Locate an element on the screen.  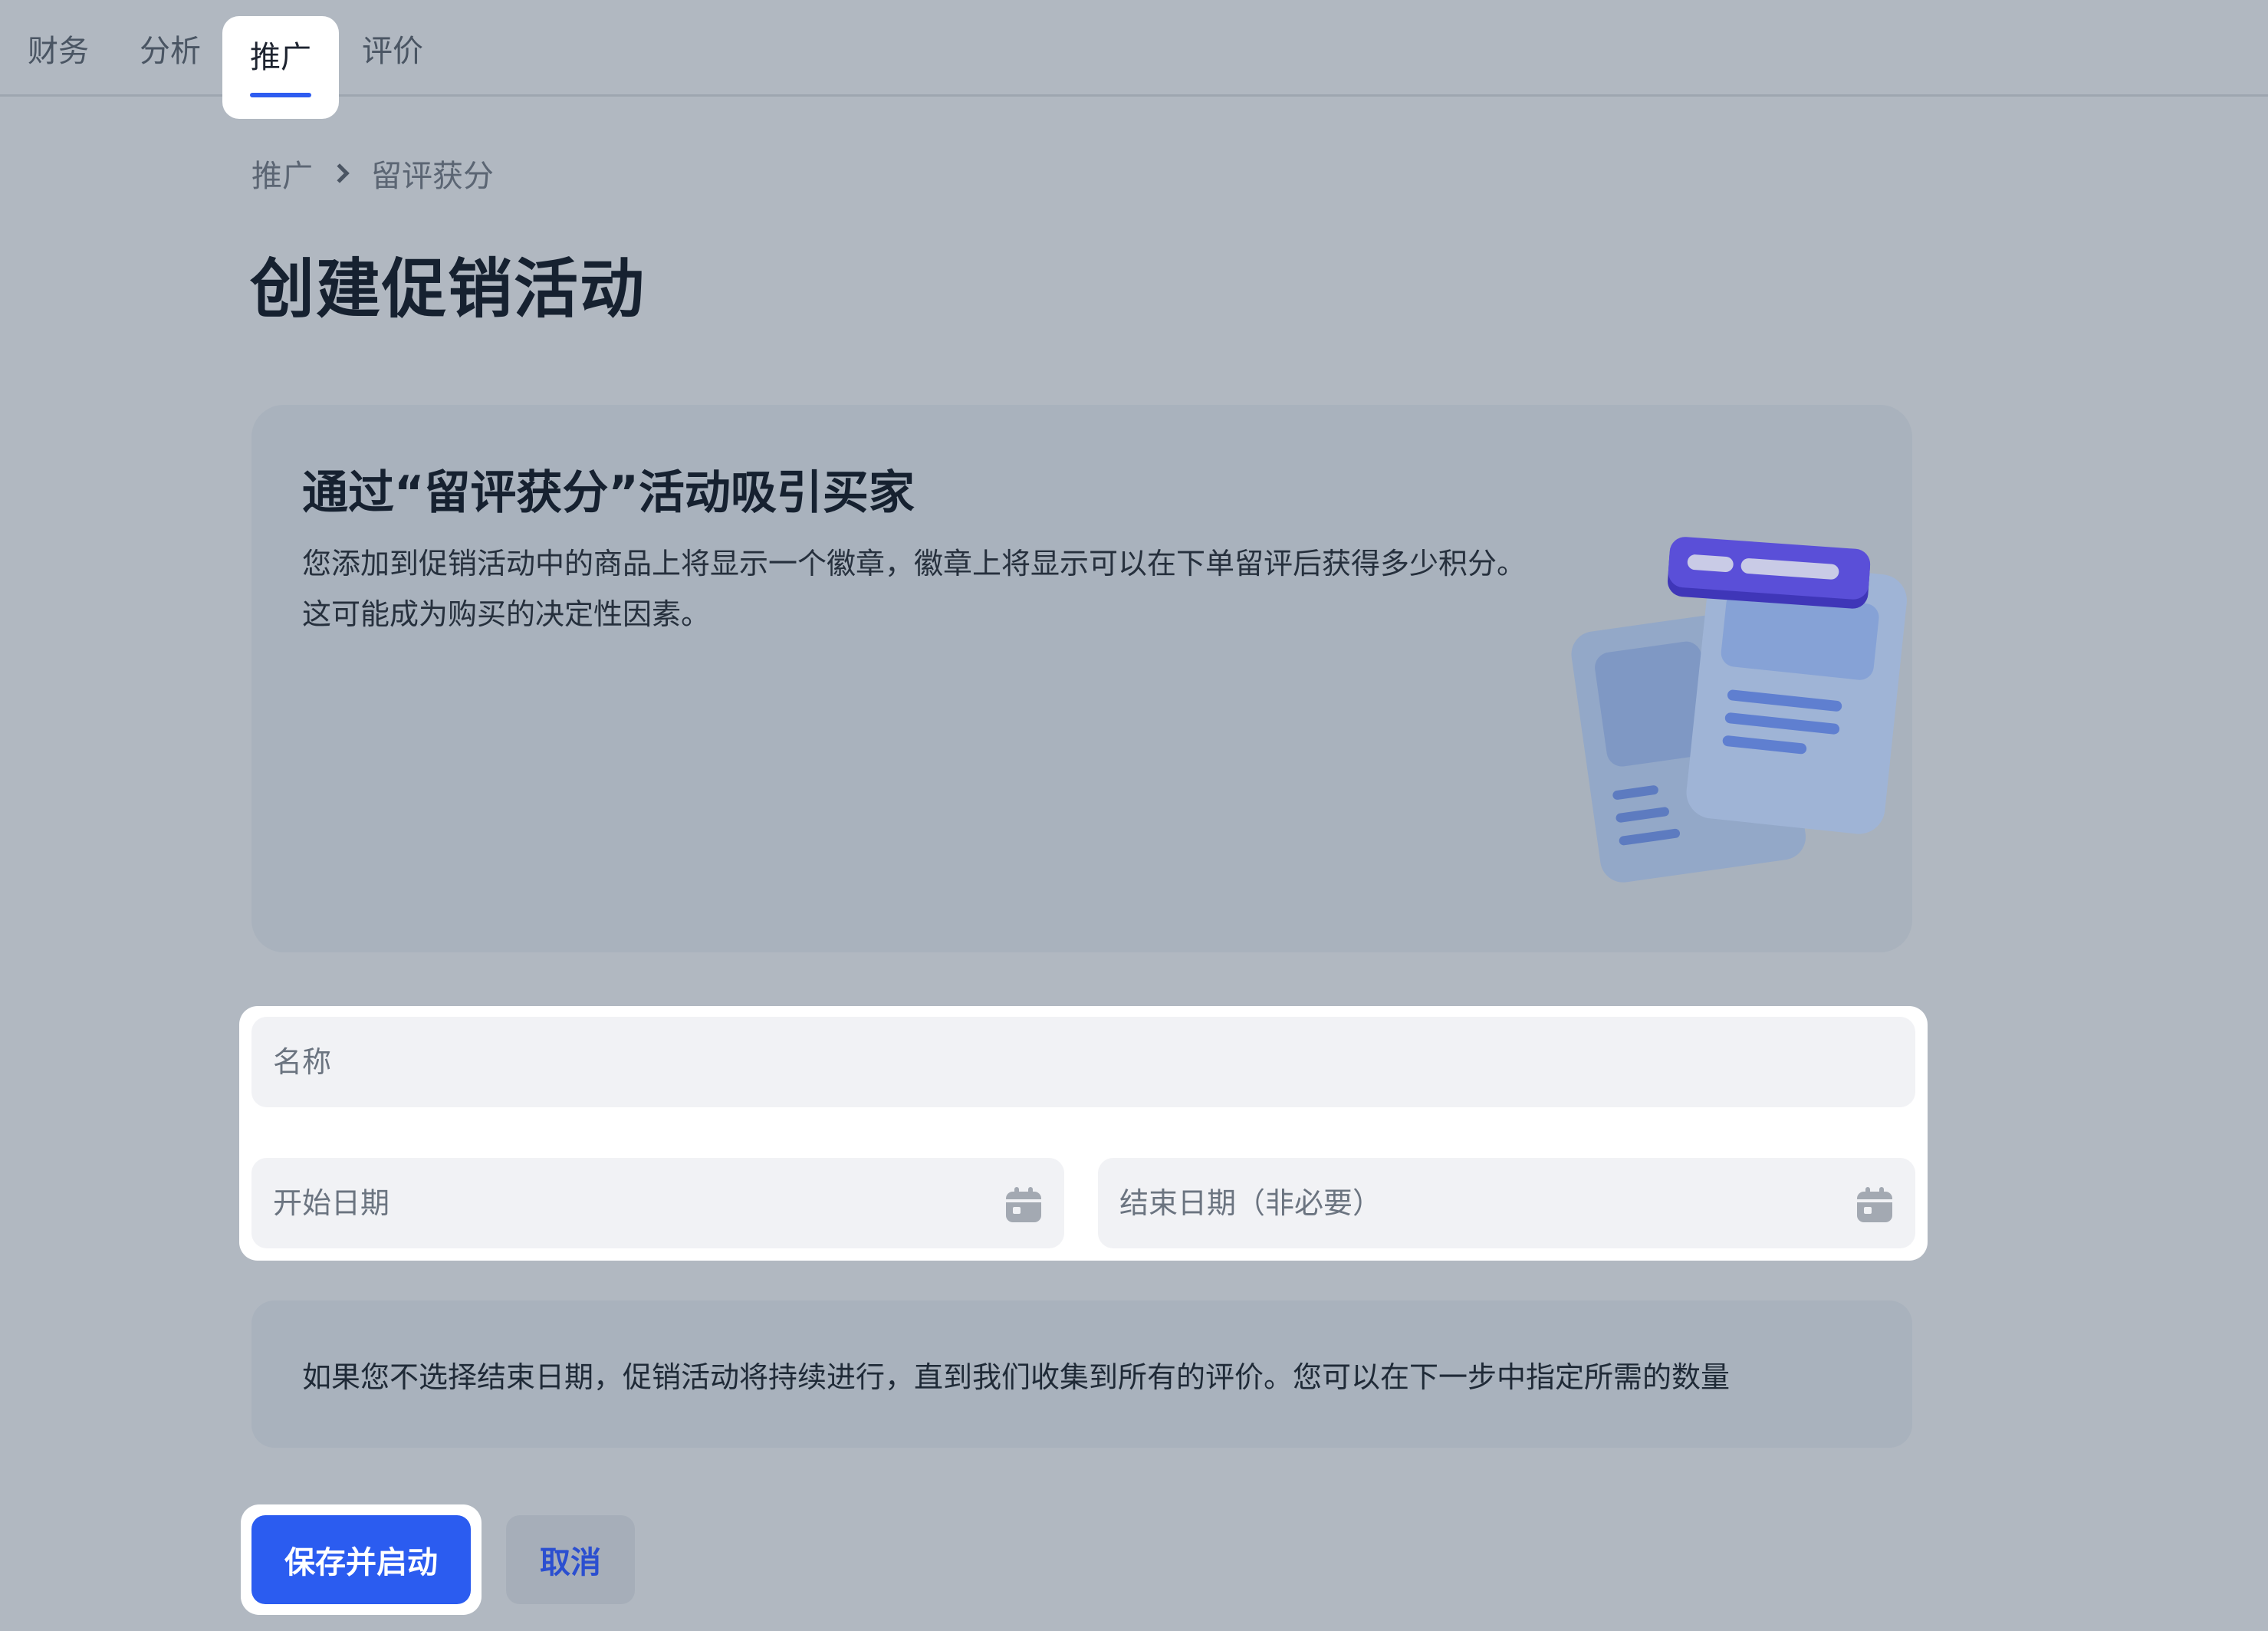
breadcrumb: 推广 留评获分 is located at coordinates (372, 173).